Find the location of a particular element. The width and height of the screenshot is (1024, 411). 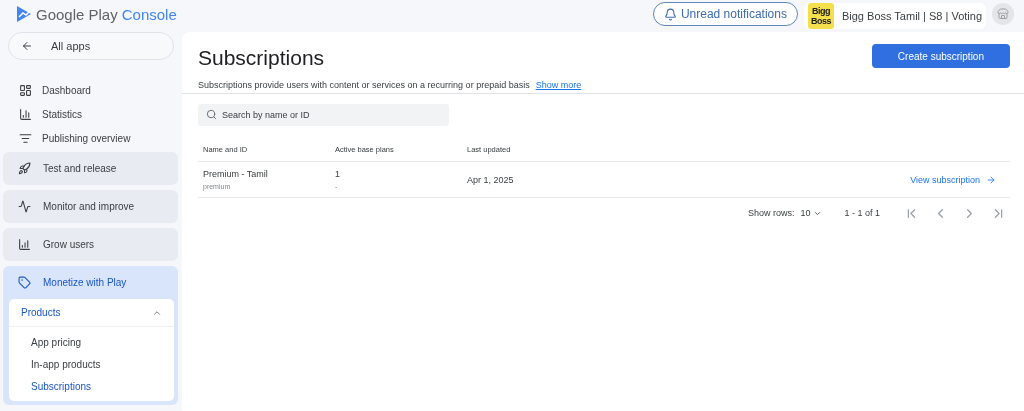

create-subscription-button: Create subscription is located at coordinates (940, 56).